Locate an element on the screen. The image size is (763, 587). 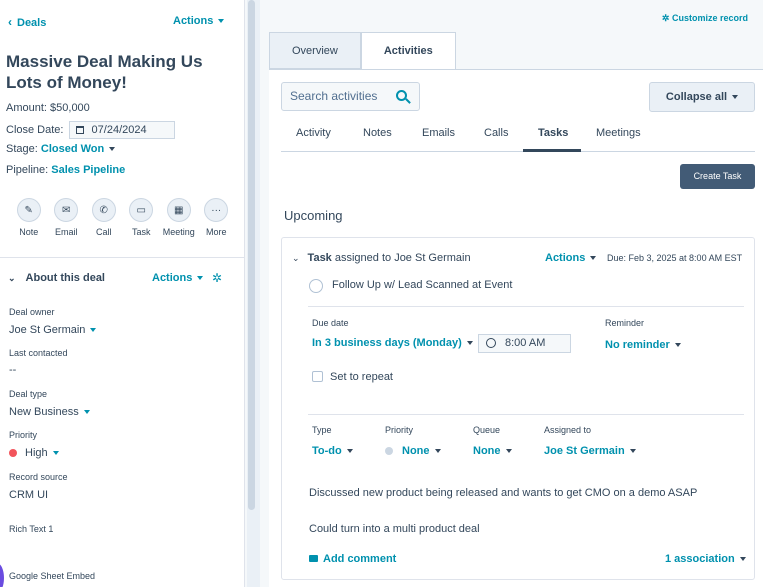
chat-launcher-button is located at coordinates (2, 575).